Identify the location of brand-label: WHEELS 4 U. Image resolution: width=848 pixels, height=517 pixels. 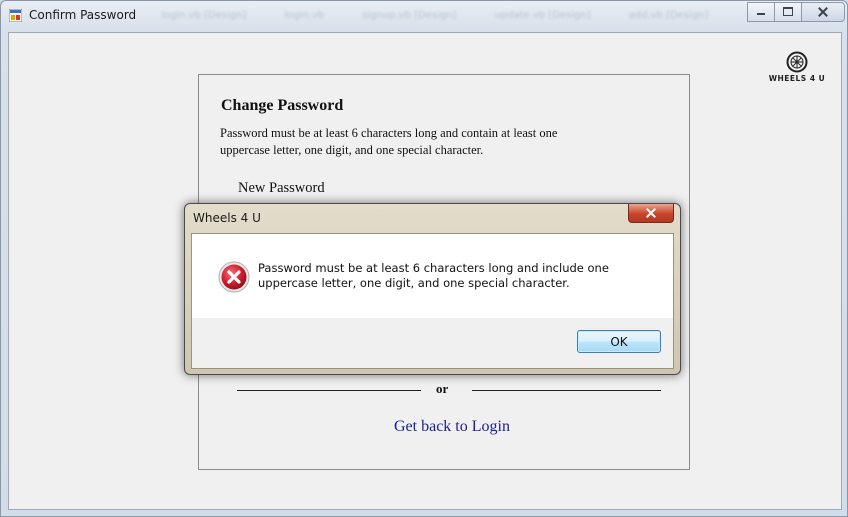
(797, 78).